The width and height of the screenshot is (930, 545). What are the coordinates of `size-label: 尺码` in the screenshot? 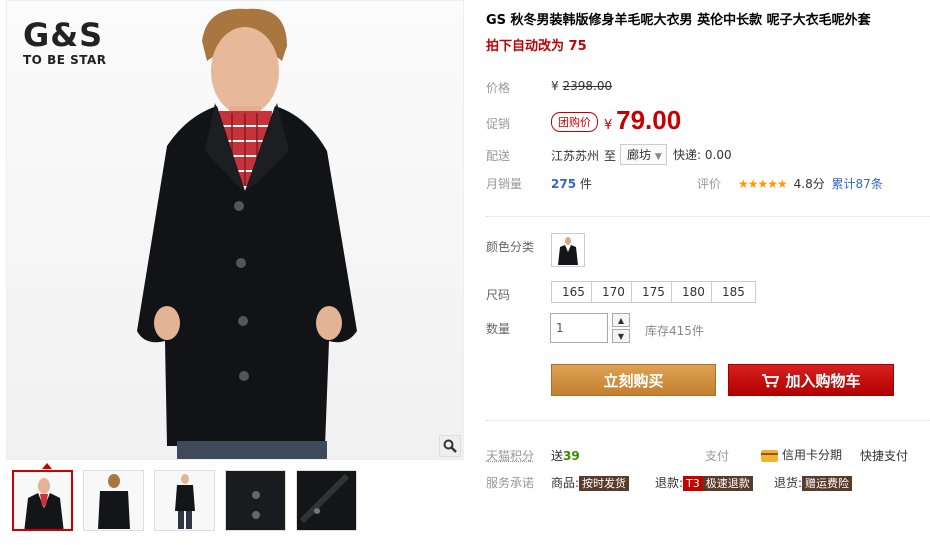 It's located at (498, 295).